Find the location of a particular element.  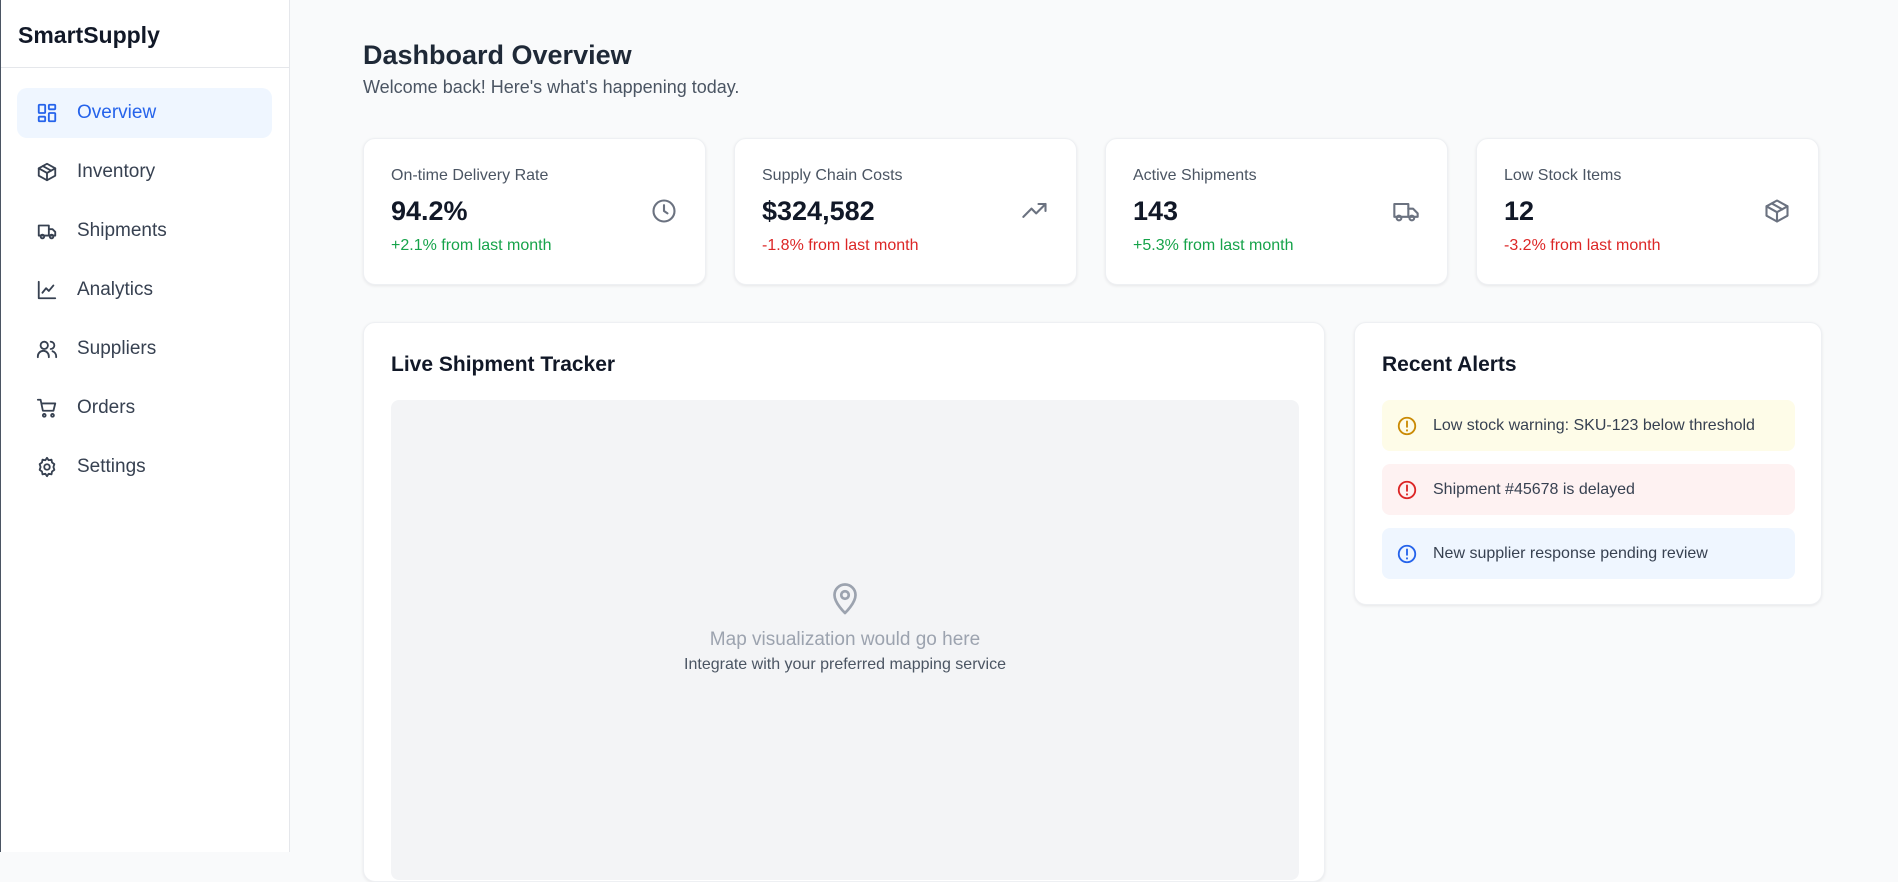

sidebar-item-label: Orders is located at coordinates (106, 407).